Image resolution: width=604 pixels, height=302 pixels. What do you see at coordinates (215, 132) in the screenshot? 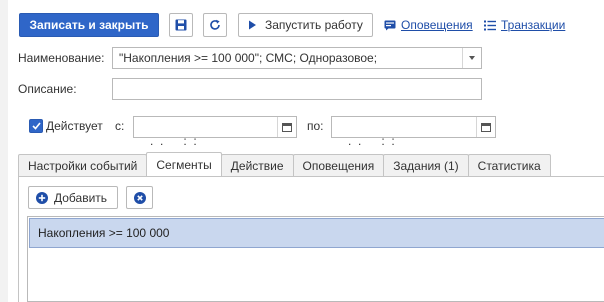
I see `from-date-field: . . : :` at bounding box center [215, 132].